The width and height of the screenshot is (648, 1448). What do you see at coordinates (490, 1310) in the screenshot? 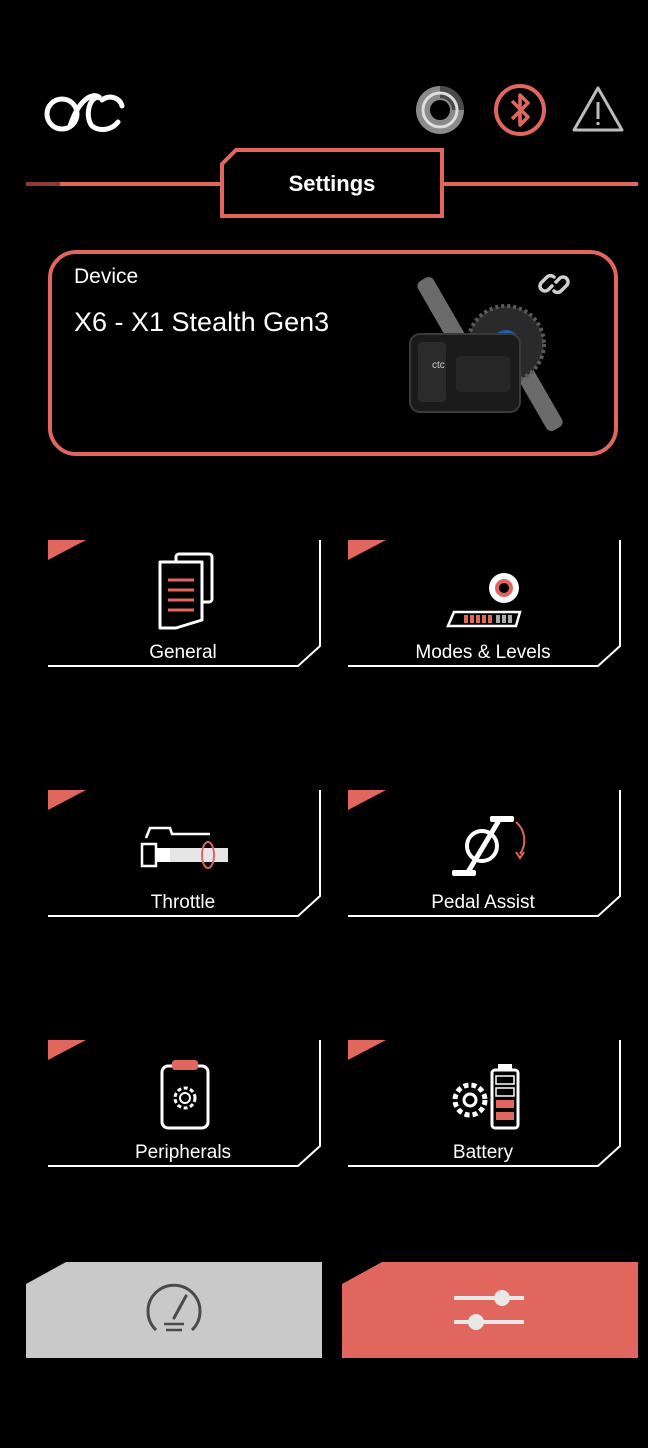
I see `nav-settings-button` at bounding box center [490, 1310].